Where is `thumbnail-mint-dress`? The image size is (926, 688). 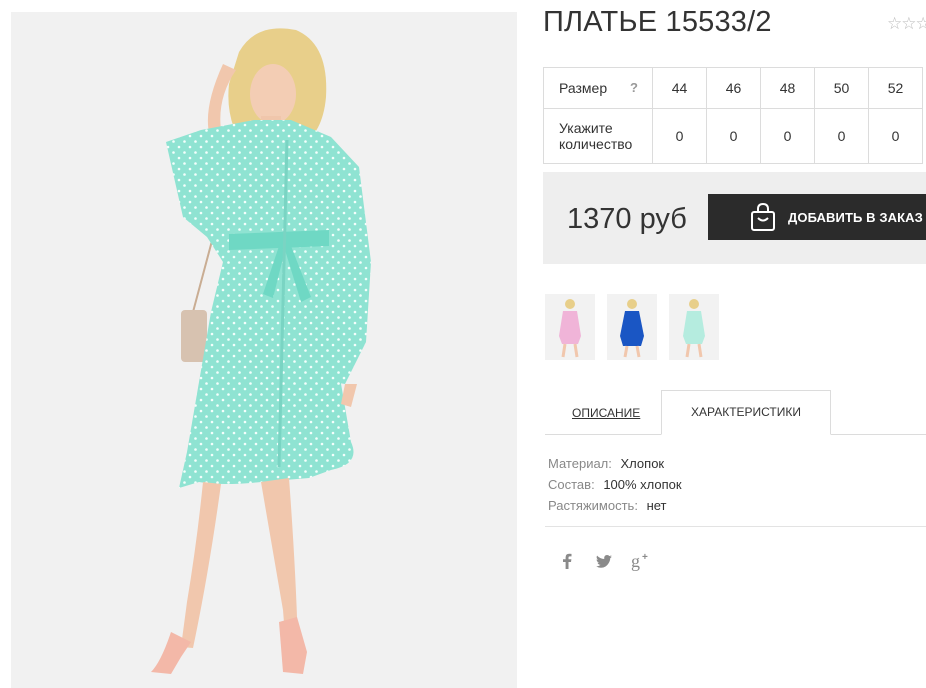
thumbnail-mint-dress is located at coordinates (694, 327).